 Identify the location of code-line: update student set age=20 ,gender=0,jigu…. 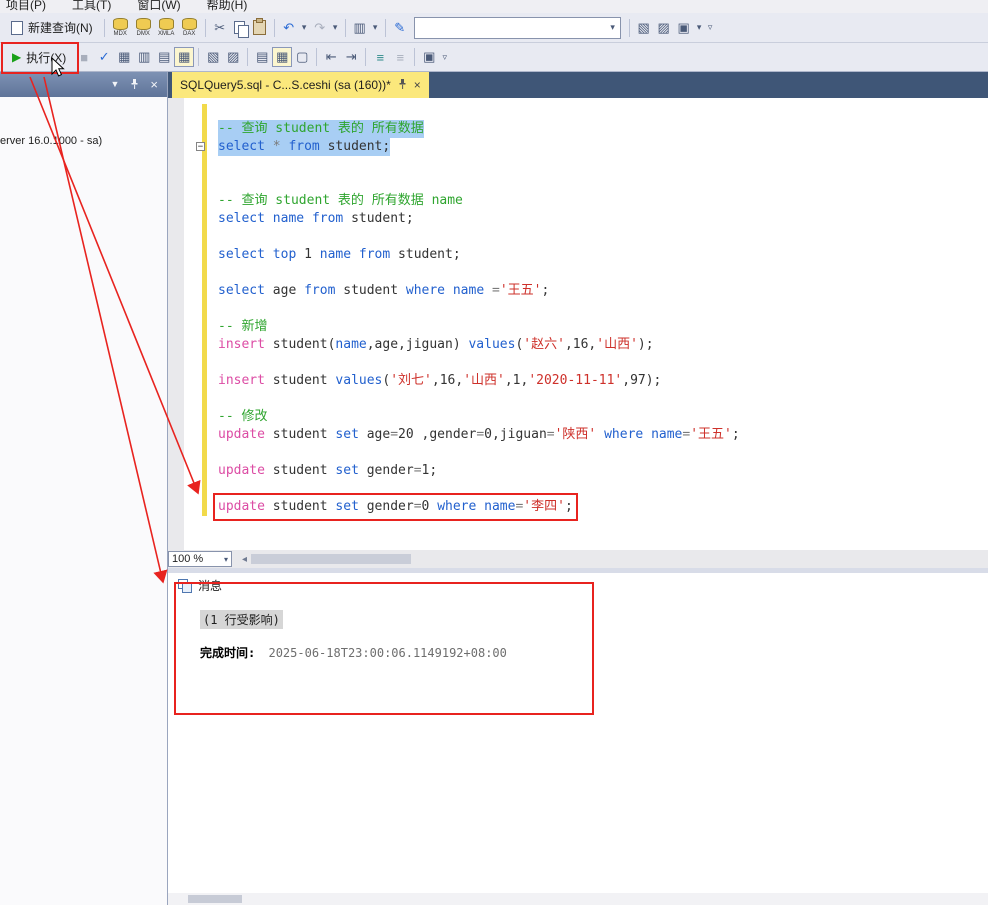
(479, 435).